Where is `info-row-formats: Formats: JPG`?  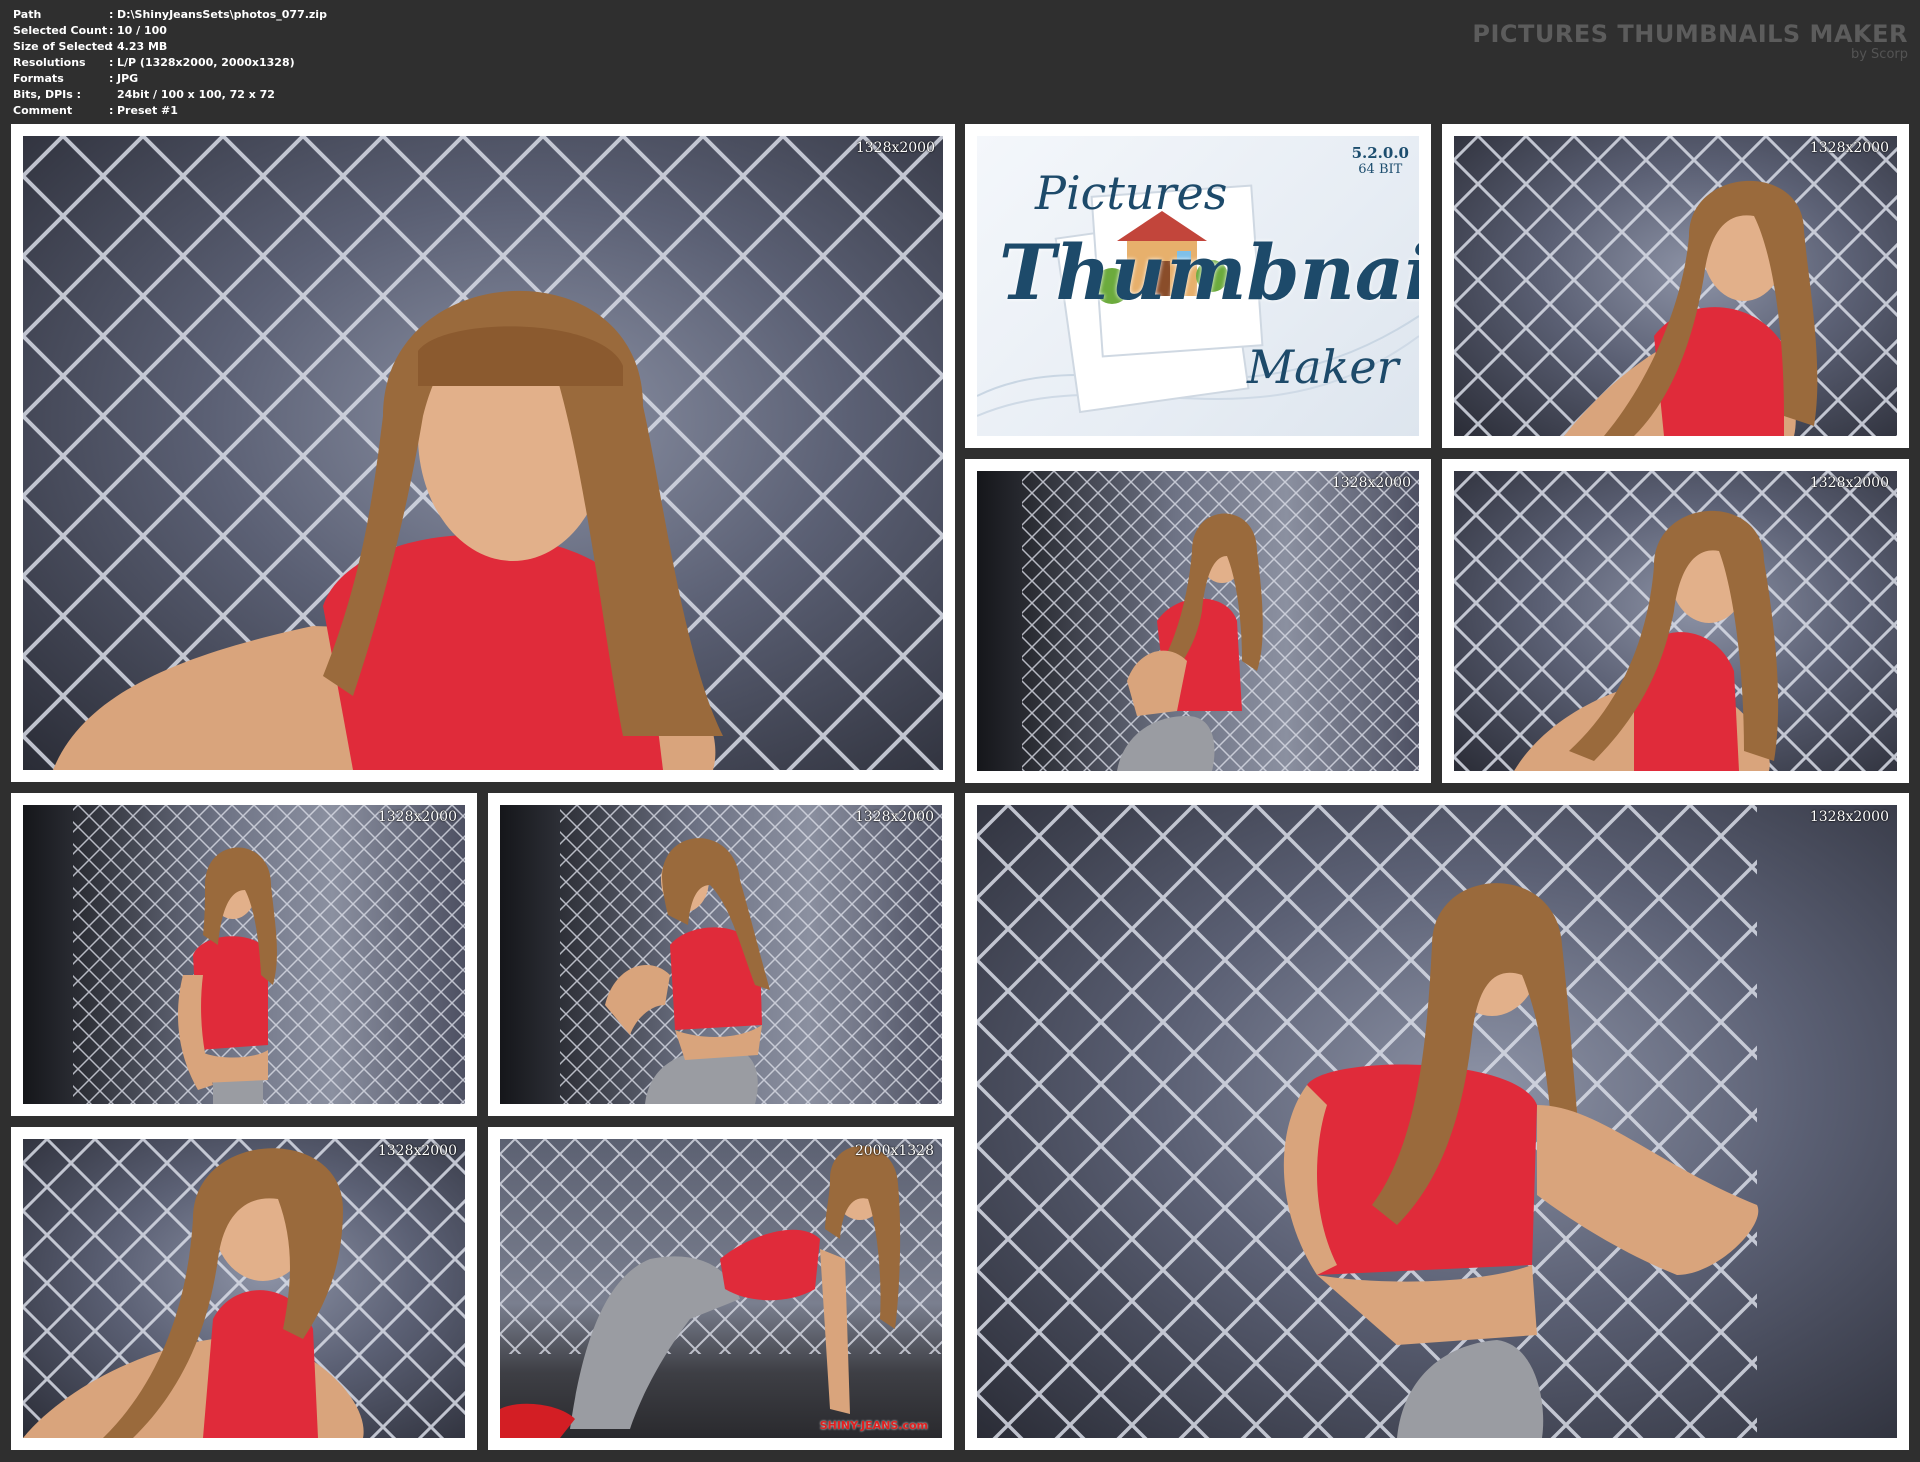 info-row-formats: Formats: JPG is located at coordinates (76, 78).